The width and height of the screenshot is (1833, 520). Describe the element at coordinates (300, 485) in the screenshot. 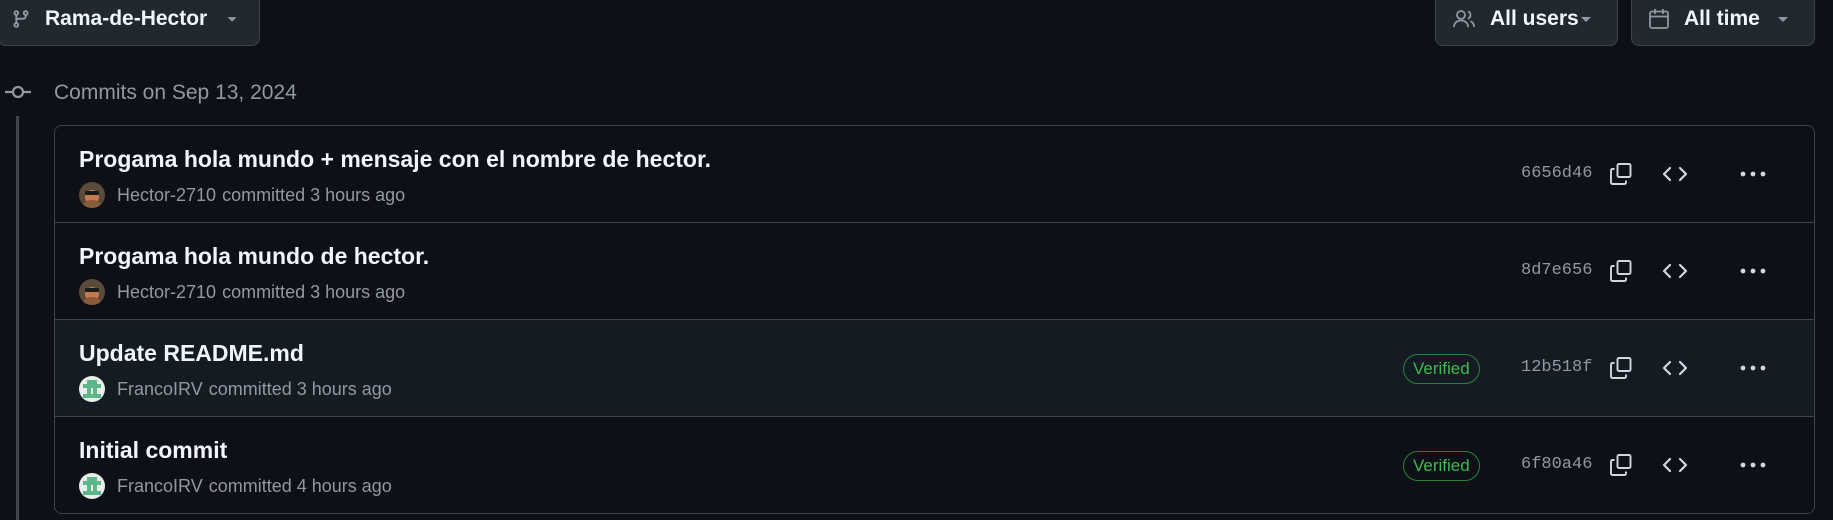

I see `commit-time: committed 4 hours ago` at that location.